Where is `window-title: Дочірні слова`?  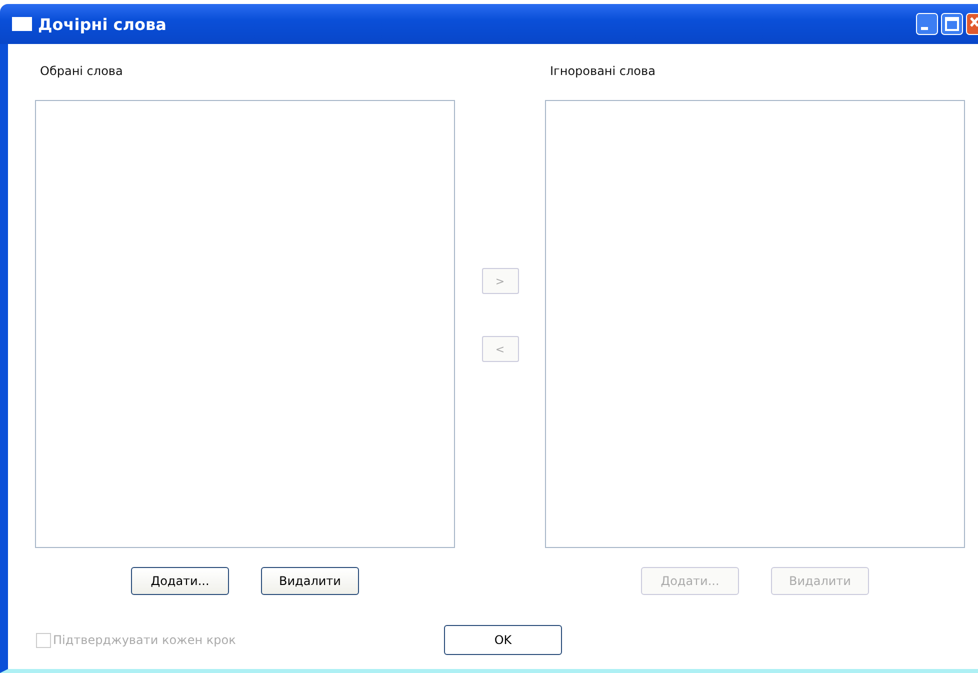
window-title: Дочірні слова is located at coordinates (102, 24).